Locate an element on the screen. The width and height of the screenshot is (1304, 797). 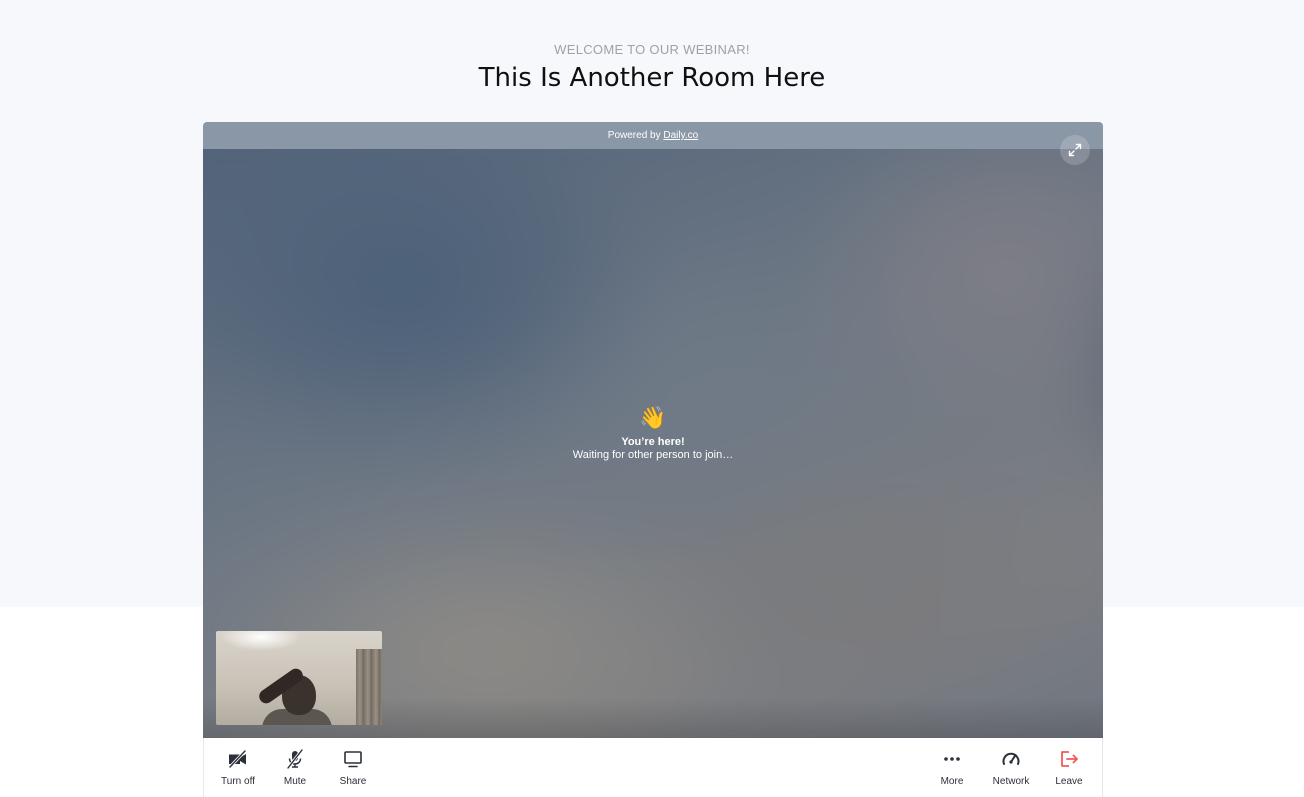
waving-hand-icon: 👋 is located at coordinates (653, 418).